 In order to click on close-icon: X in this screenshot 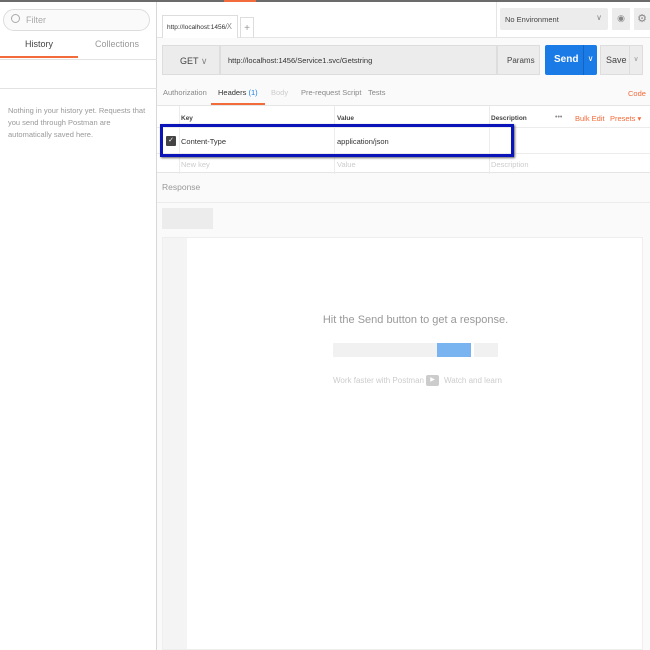, I will do `click(229, 26)`.